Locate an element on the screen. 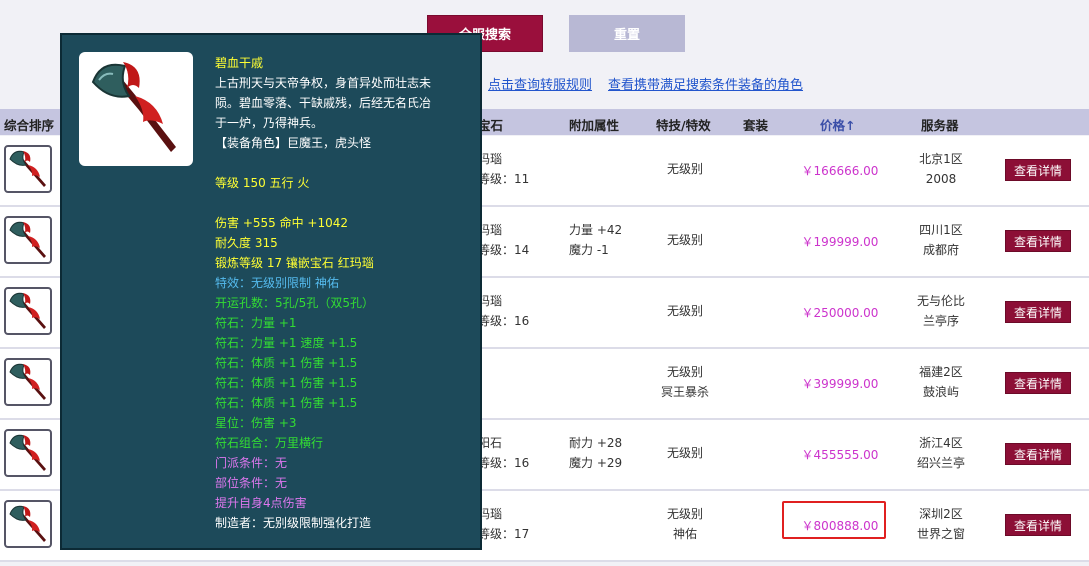 This screenshot has width=1089, height=566. server-name: 北京1区 is located at coordinates (941, 159).